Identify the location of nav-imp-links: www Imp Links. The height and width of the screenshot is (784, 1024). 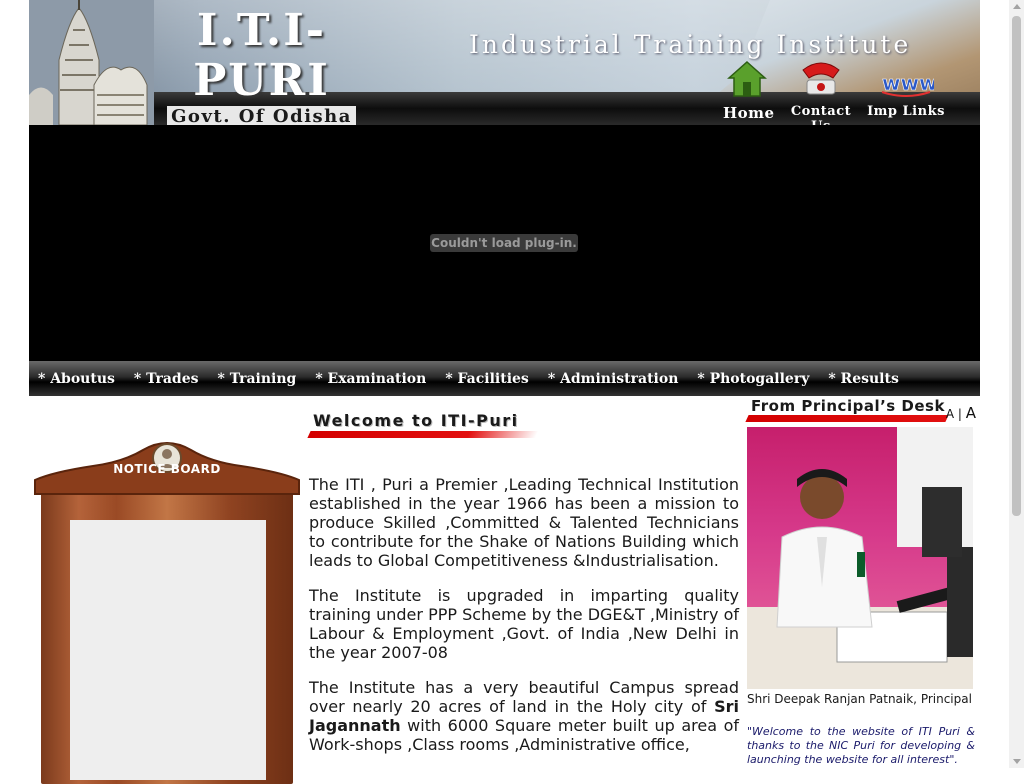
(906, 89).